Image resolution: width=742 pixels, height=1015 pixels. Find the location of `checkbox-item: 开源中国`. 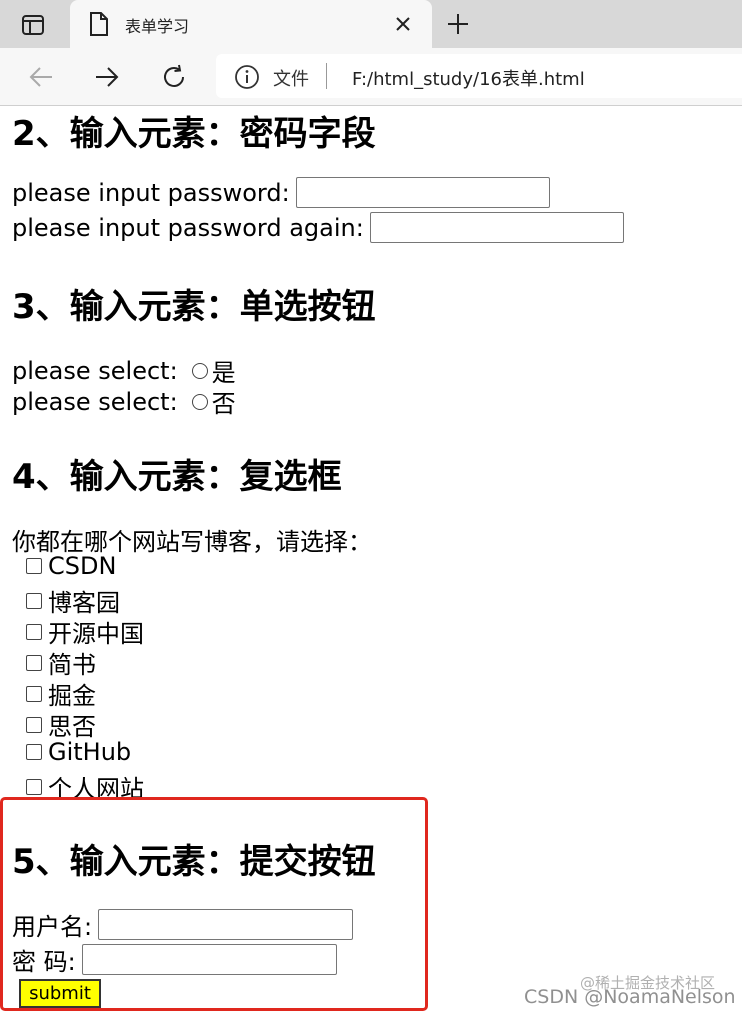

checkbox-item: 开源中国 is located at coordinates (85, 631).